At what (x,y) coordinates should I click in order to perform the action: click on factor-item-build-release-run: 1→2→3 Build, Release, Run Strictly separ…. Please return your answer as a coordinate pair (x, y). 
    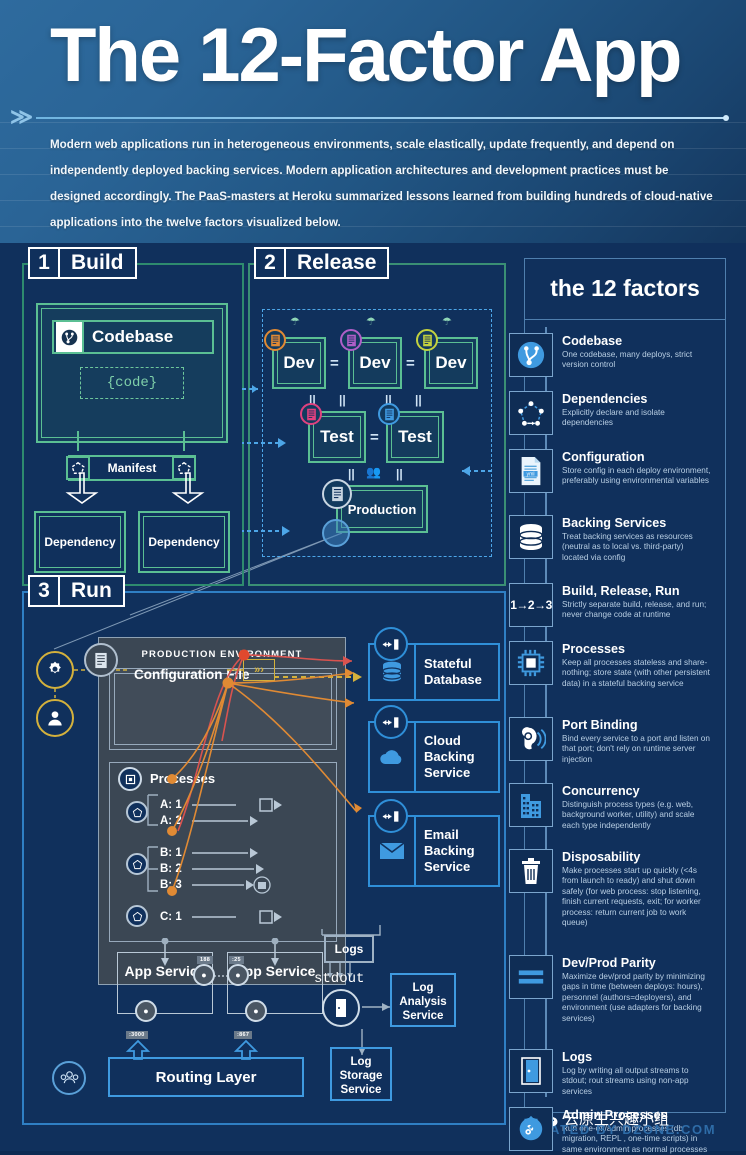
    Looking at the image, I should click on (618, 605).